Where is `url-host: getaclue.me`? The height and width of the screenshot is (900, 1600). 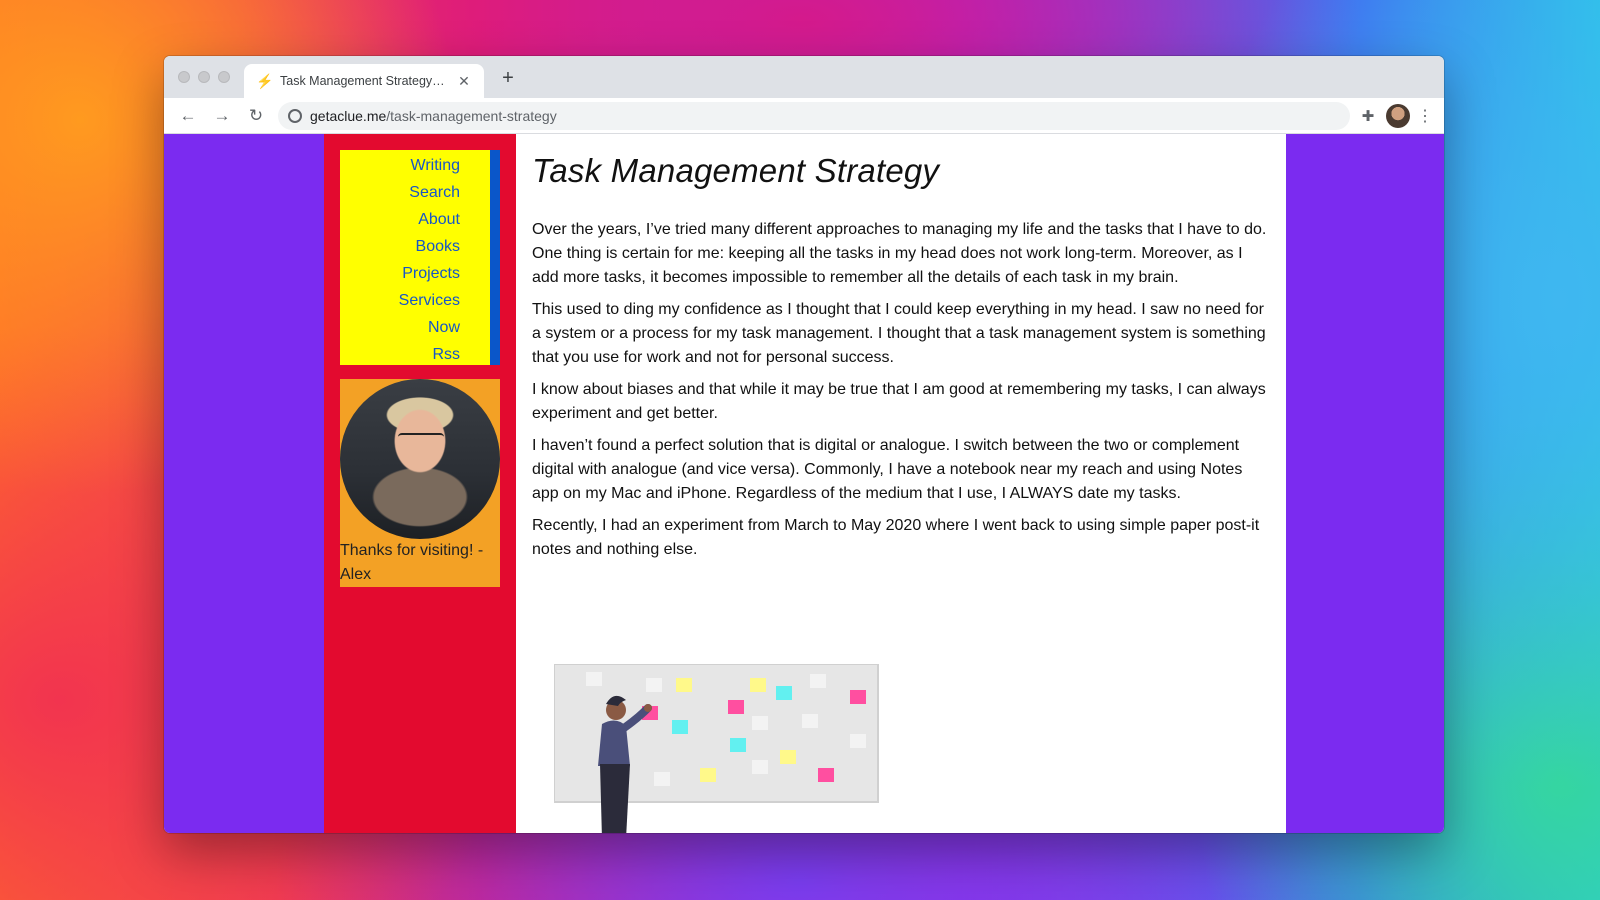
url-host: getaclue.me is located at coordinates (348, 115).